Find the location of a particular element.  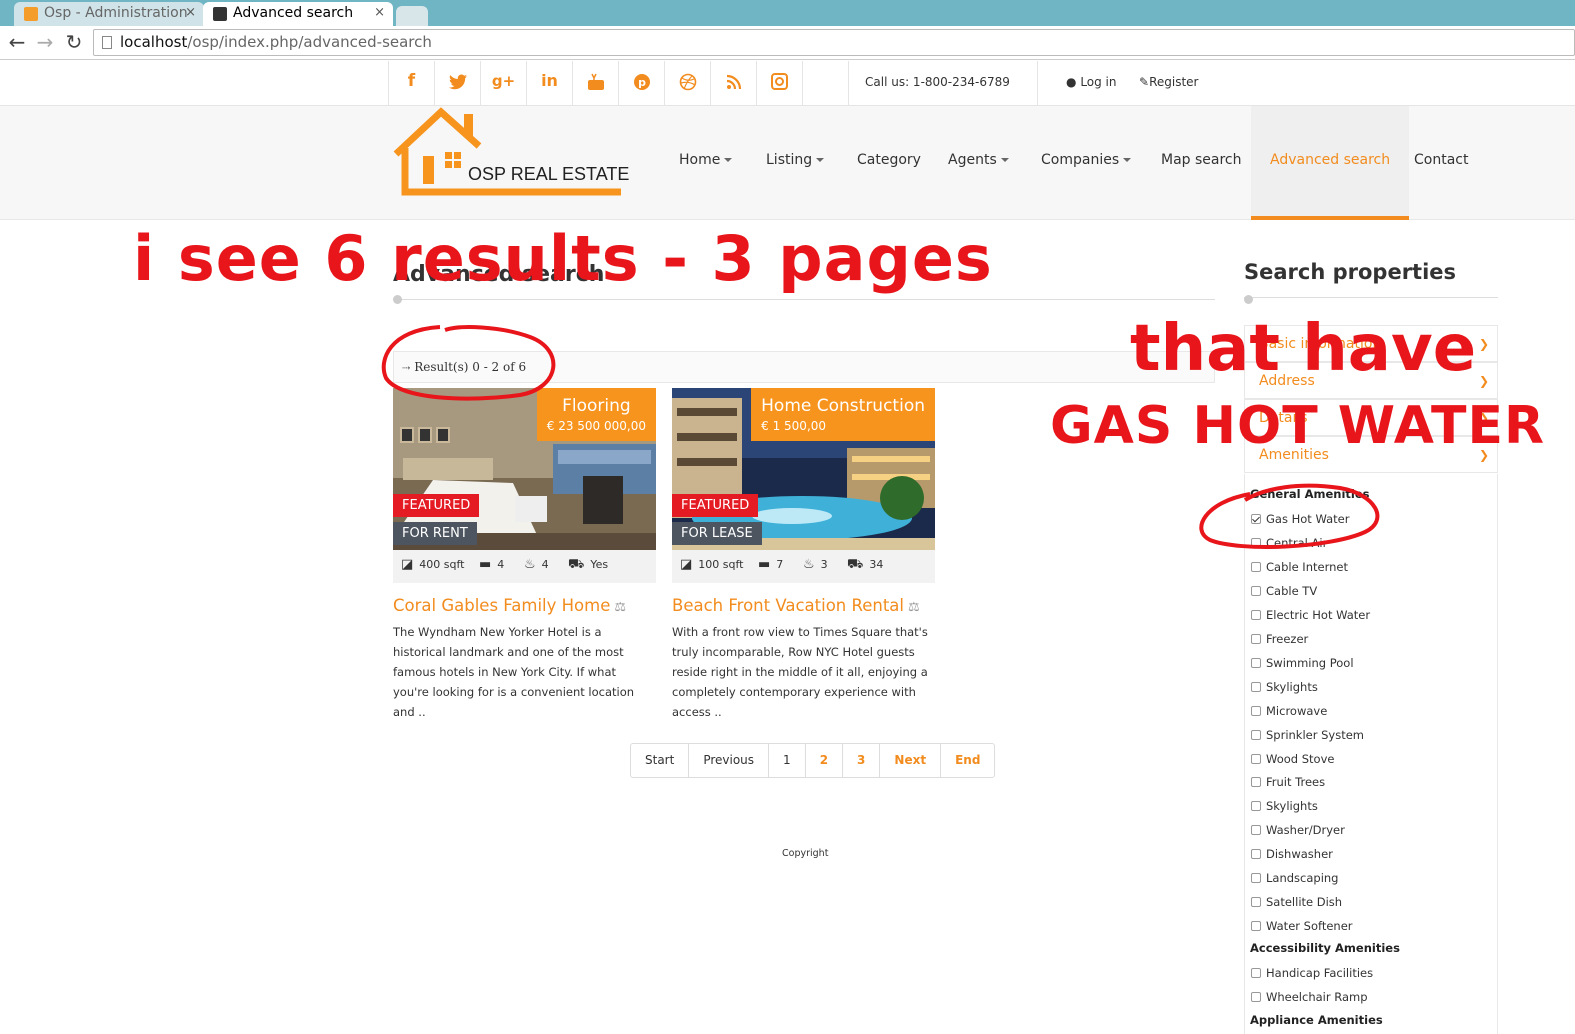

nav-label: Listing is located at coordinates (789, 160).